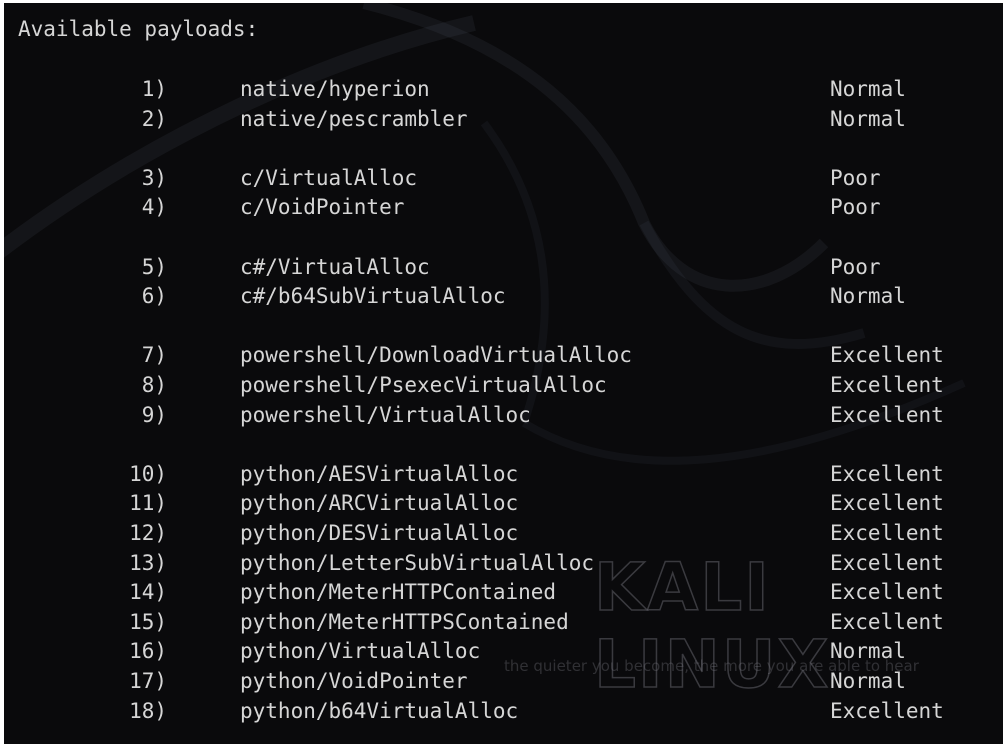  I want to click on payload-number: 18), so click(148, 710).